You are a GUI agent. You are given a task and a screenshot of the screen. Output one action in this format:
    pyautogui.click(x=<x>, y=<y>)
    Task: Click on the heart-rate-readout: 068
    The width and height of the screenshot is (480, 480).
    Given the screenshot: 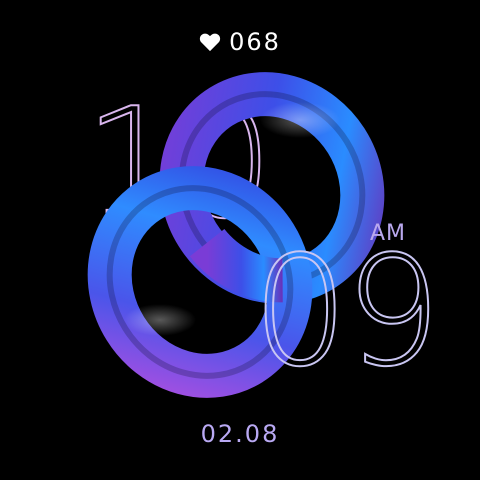 What is the action you would take?
    pyautogui.click(x=240, y=42)
    